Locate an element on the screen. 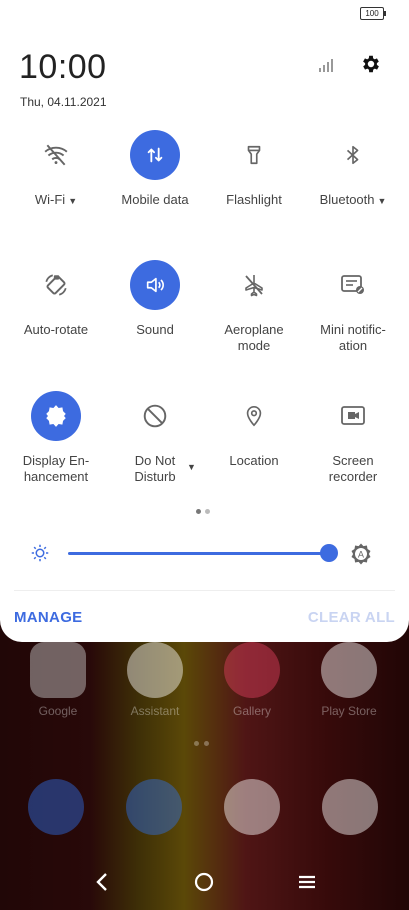 Image resolution: width=409 pixels, height=910 pixels. brightness-low-icon is located at coordinates (40, 553).